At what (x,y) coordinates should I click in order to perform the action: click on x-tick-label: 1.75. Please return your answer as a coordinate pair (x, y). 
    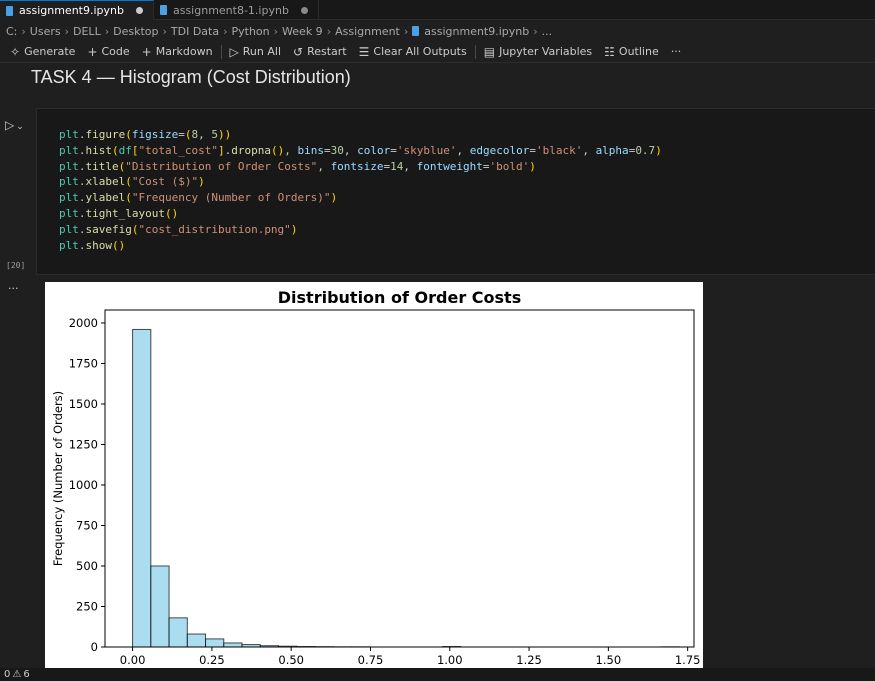
    Looking at the image, I should click on (688, 660).